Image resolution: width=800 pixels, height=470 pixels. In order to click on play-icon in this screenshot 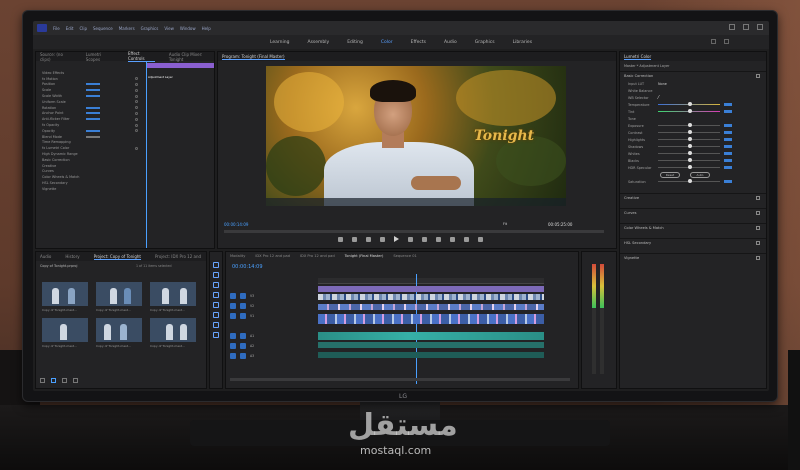, I will do `click(396, 239)`.